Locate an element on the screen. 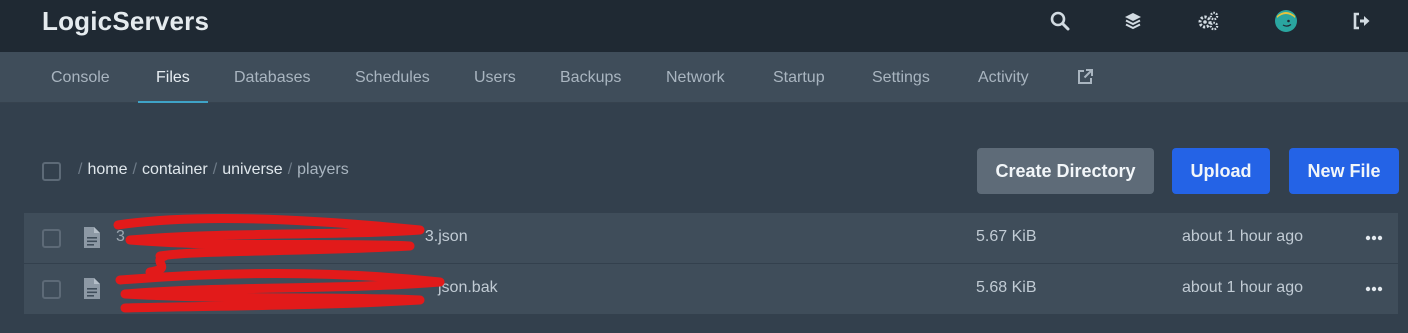 This screenshot has height=333, width=1408. file-name-tail: 3.json is located at coordinates (446, 236).